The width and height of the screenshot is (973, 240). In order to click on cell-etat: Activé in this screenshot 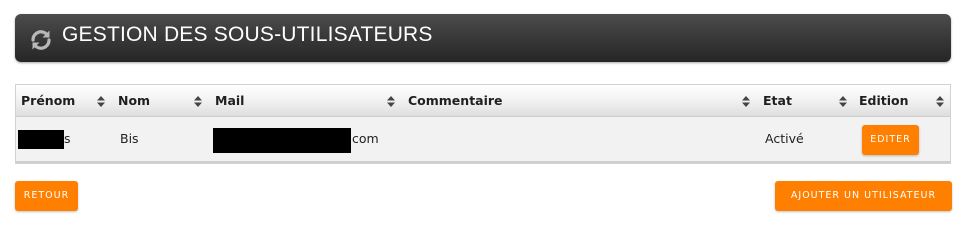, I will do `click(784, 138)`.